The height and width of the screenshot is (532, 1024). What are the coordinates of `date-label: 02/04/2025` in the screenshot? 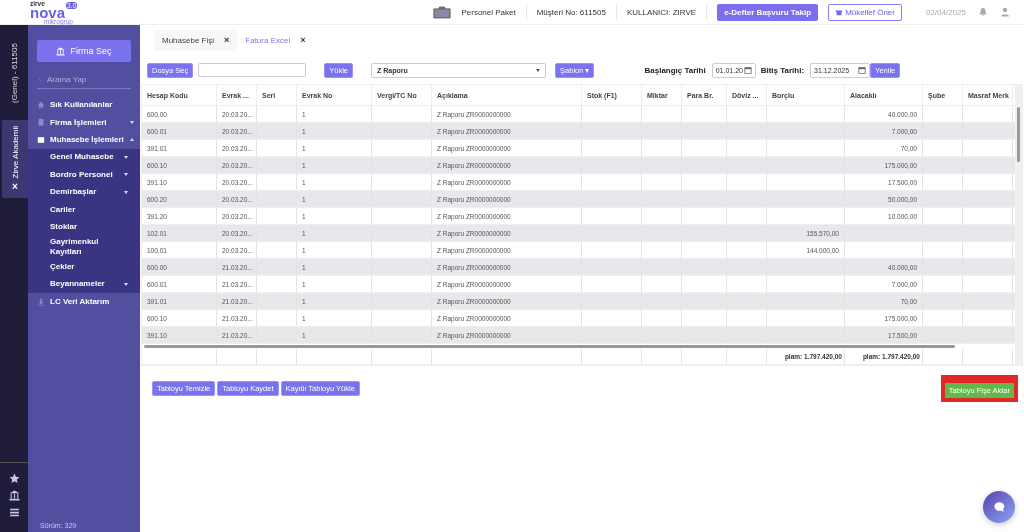 It's located at (945, 12).